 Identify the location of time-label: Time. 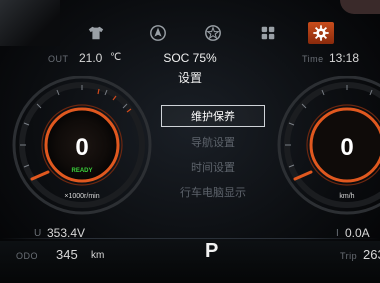
(313, 59).